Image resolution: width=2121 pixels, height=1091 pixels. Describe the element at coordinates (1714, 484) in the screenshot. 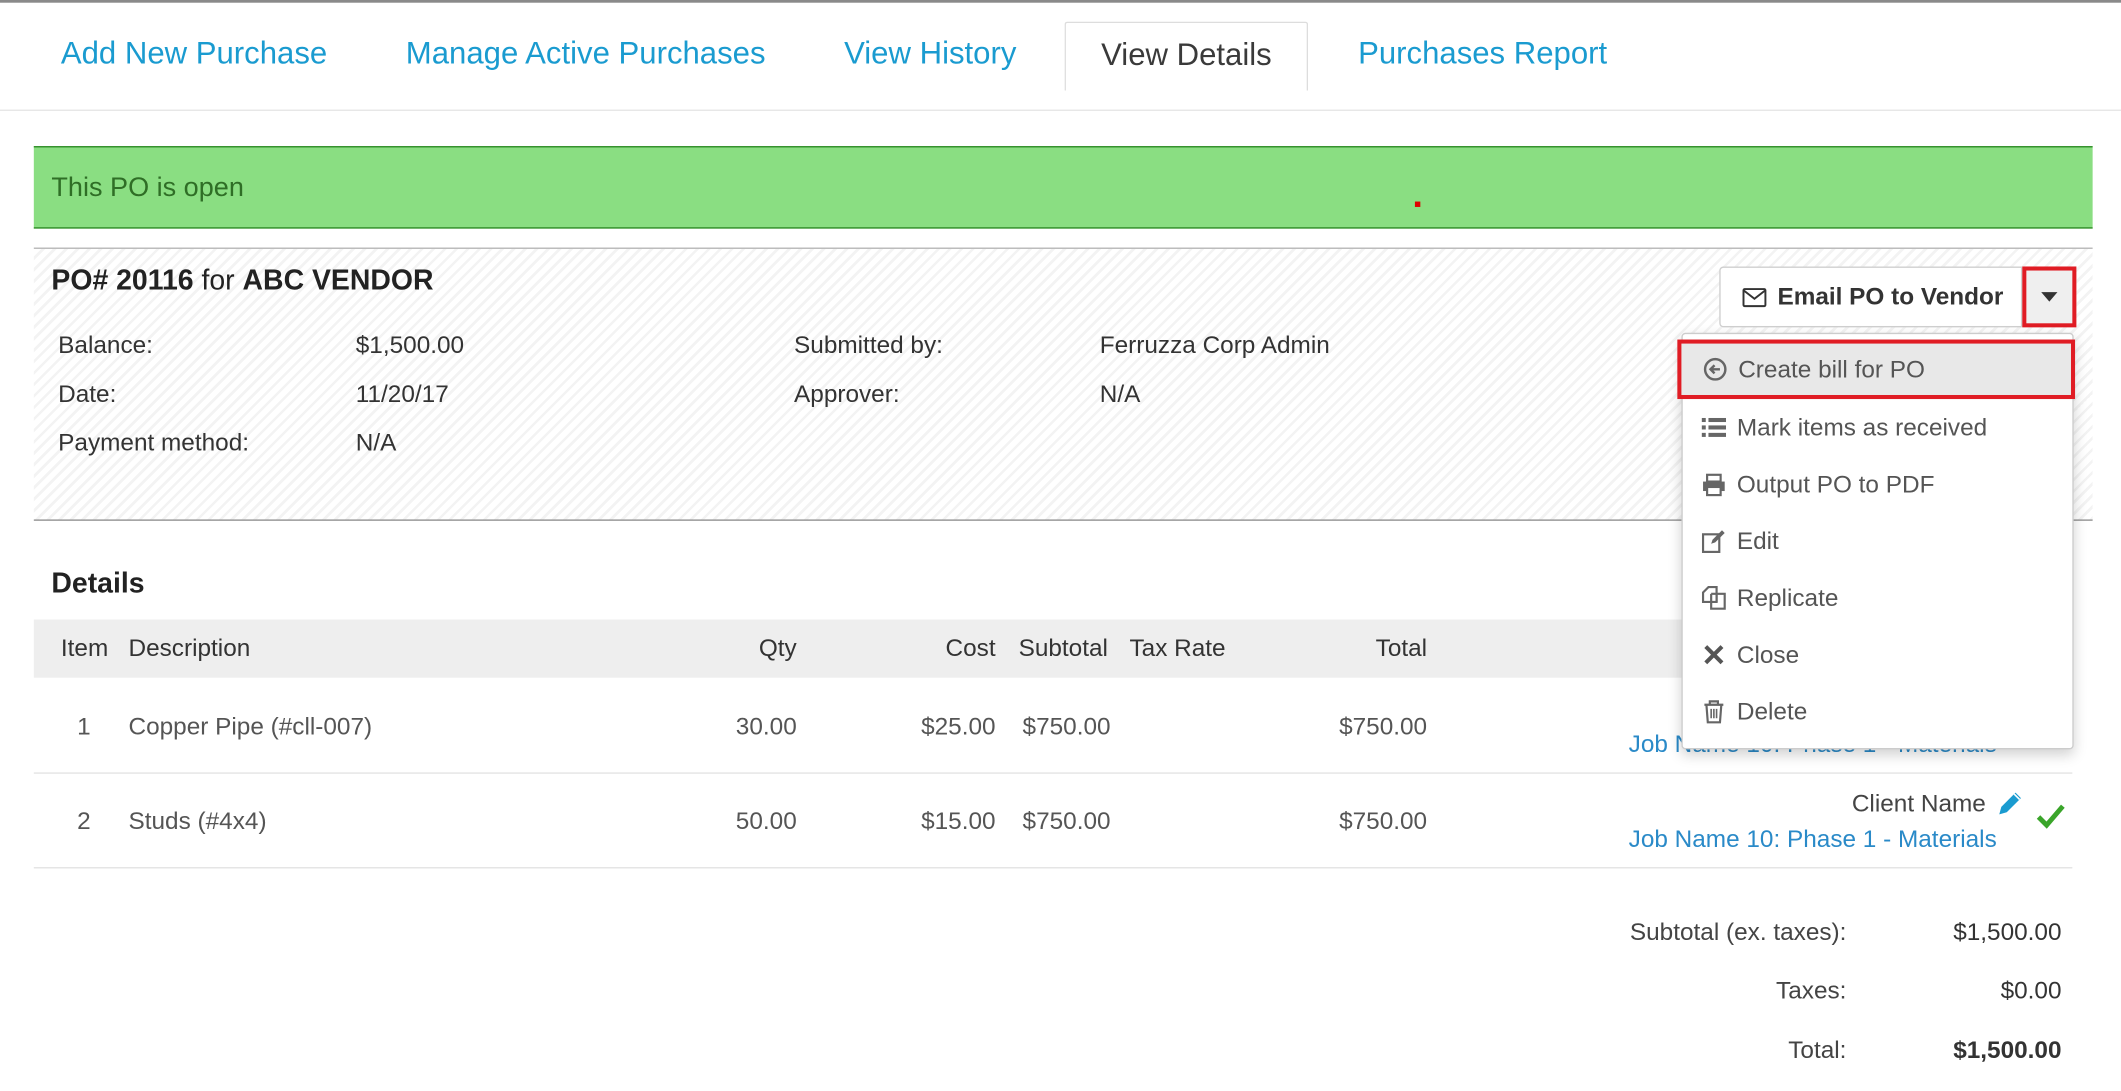

I see `printer-icon` at that location.